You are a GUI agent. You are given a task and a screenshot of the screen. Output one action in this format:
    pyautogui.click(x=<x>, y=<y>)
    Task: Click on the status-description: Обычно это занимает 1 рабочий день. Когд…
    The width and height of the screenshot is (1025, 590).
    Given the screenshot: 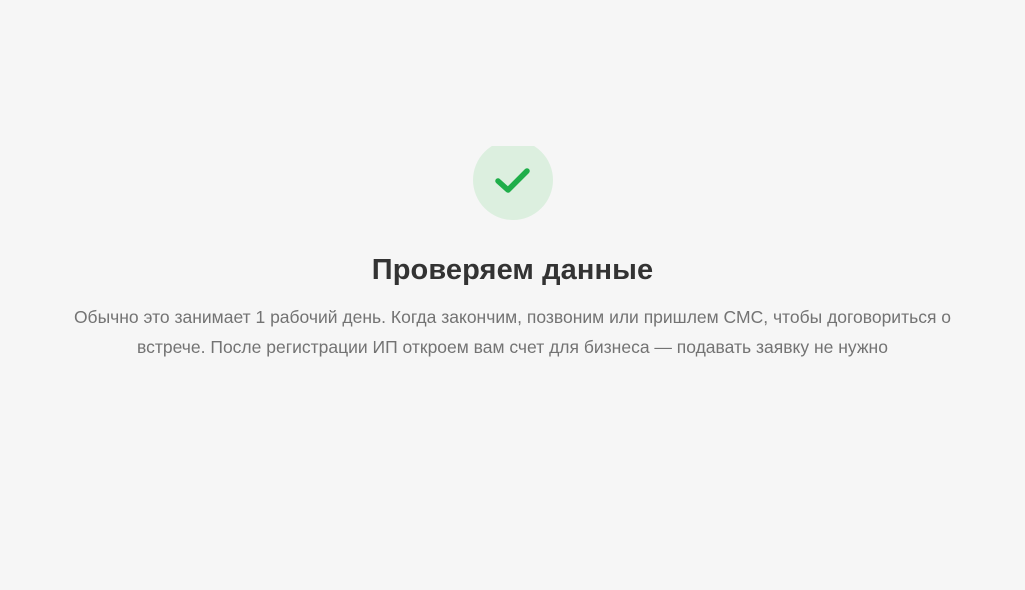 What is the action you would take?
    pyautogui.click(x=512, y=332)
    